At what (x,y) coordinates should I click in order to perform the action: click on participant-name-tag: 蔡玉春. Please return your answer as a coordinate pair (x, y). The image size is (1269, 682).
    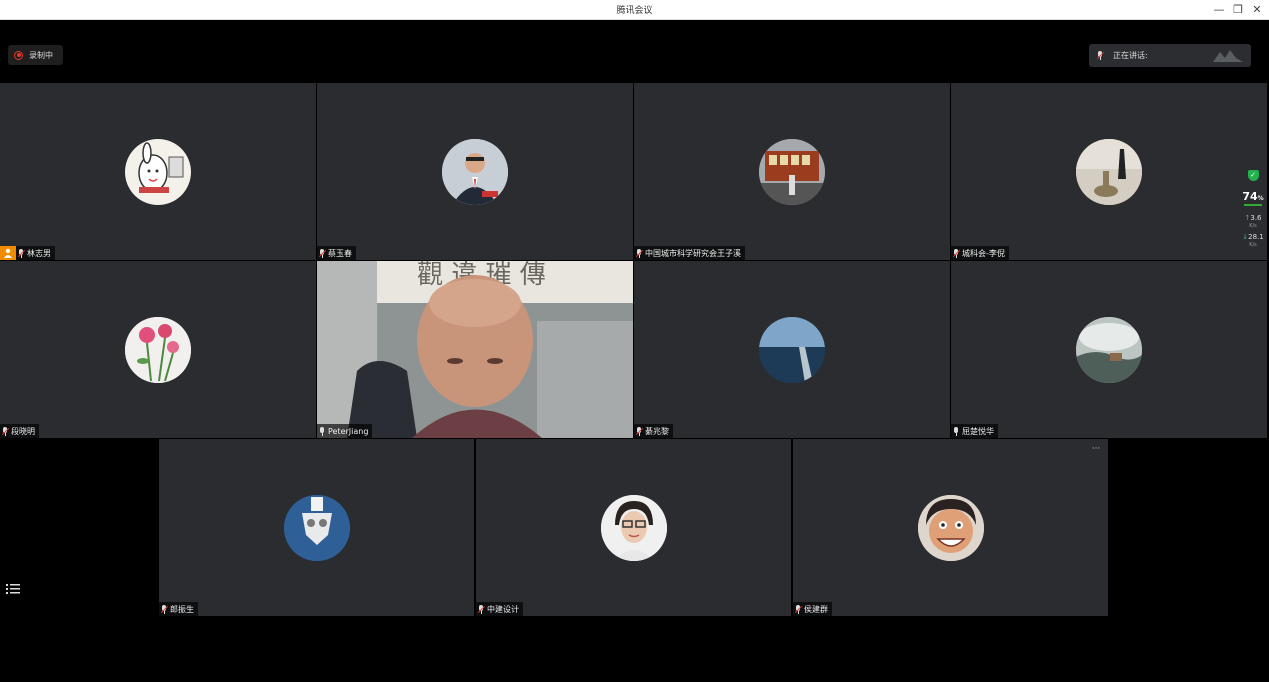
    Looking at the image, I should click on (336, 253).